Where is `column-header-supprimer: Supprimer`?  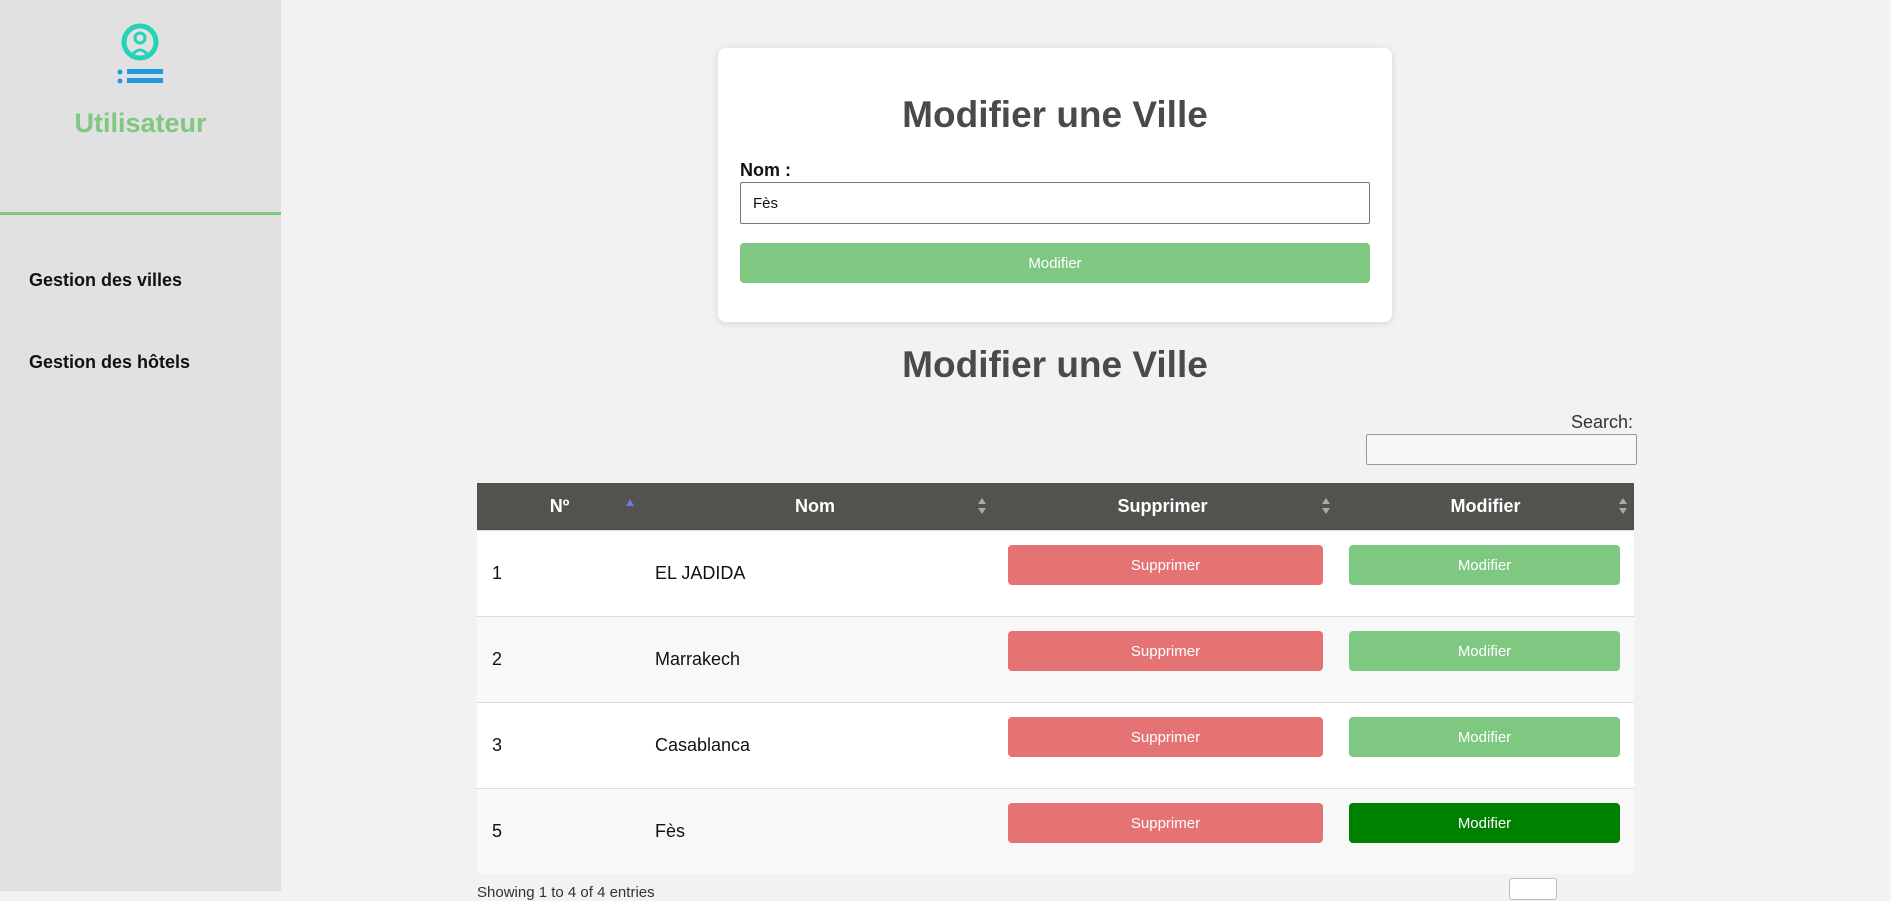
column-header-supprimer: Supprimer is located at coordinates (1162, 506).